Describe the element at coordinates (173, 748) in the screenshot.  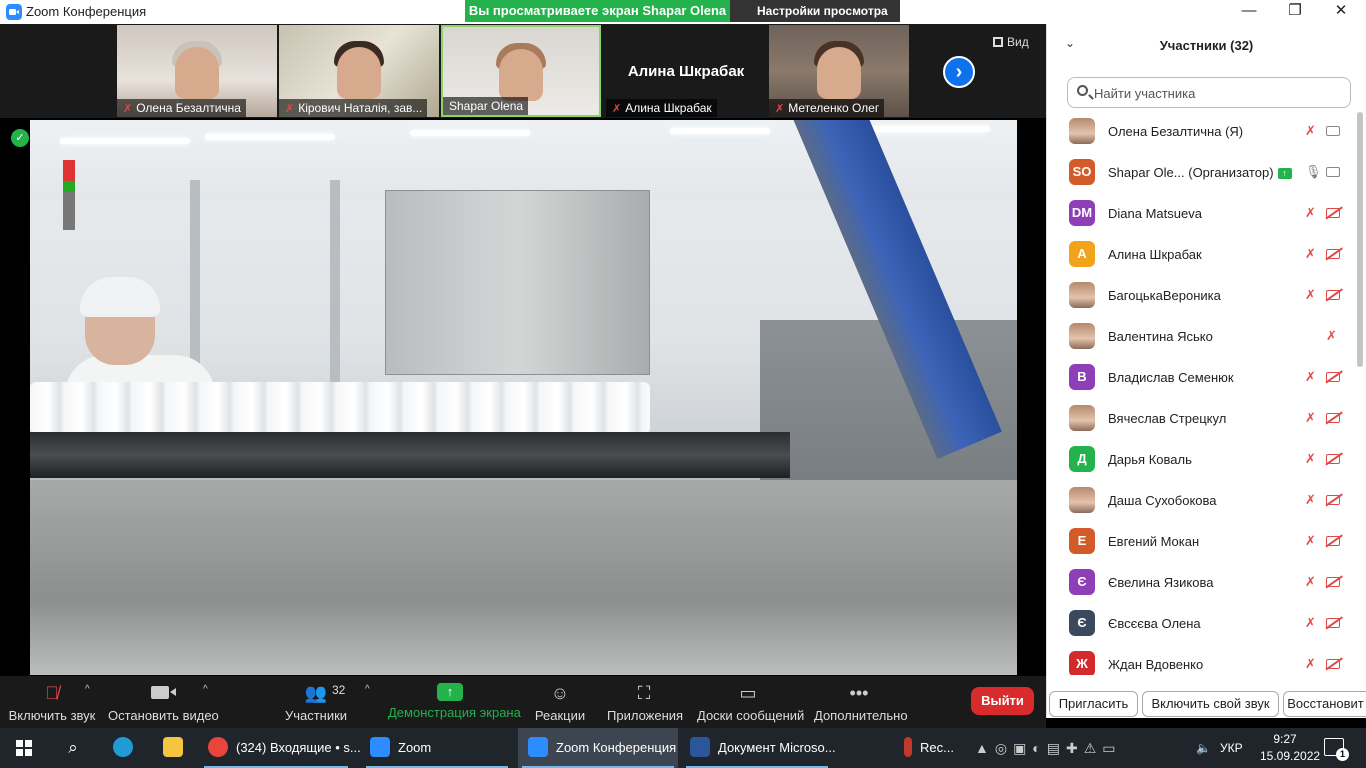
I see `file-explorer-icon` at that location.